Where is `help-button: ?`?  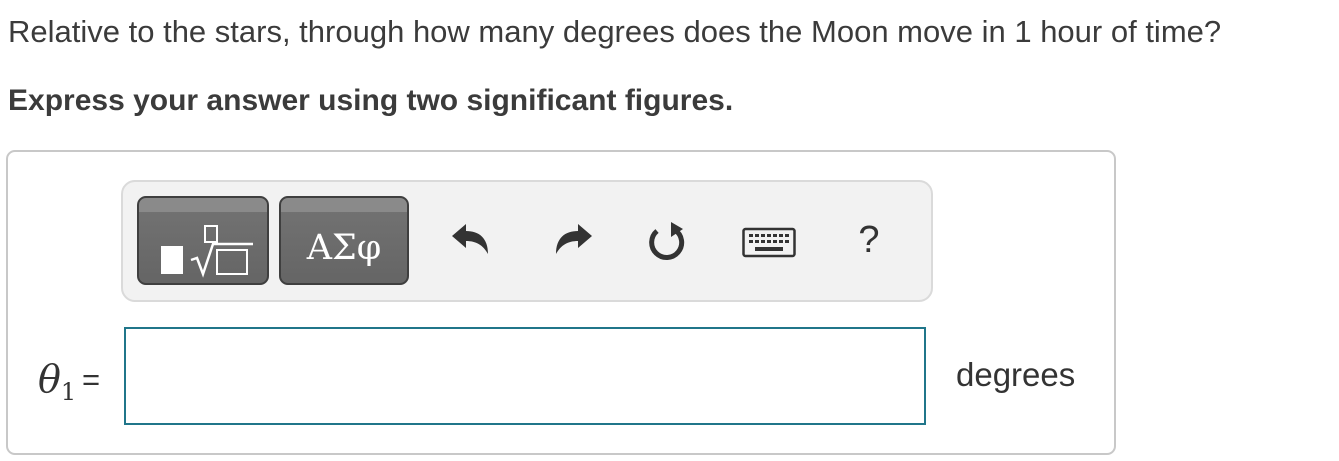
help-button: ? is located at coordinates (869, 240).